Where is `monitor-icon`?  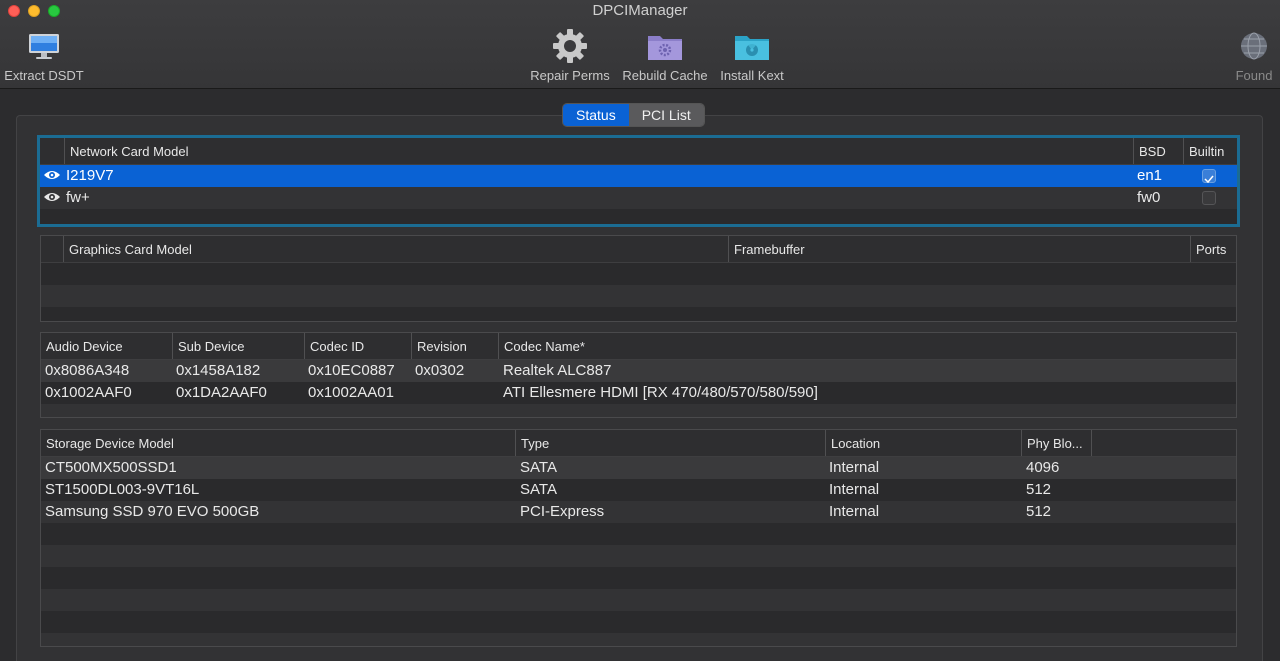
monitor-icon is located at coordinates (44, 46).